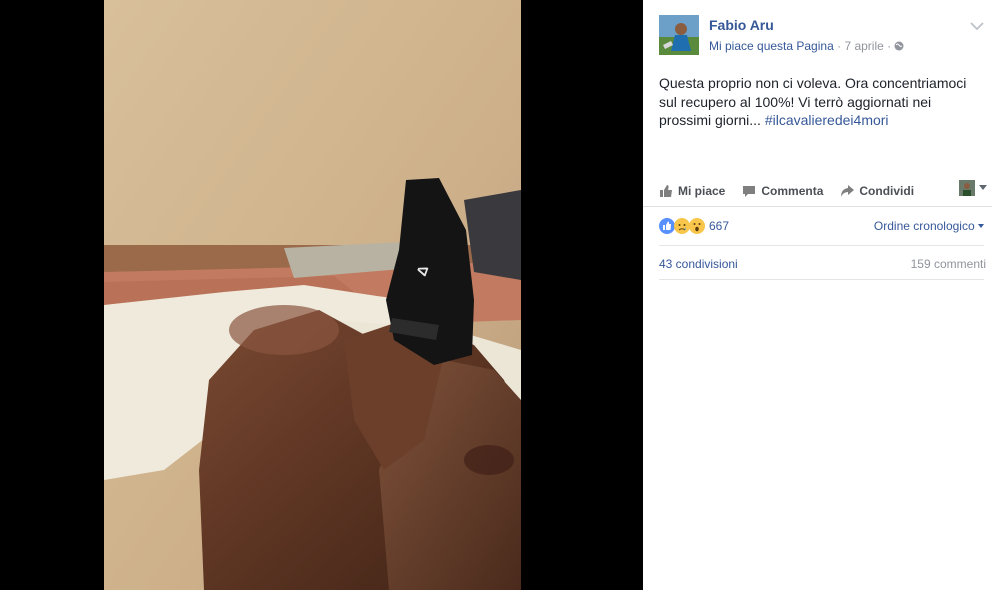 The width and height of the screenshot is (992, 590). Describe the element at coordinates (667, 226) in the screenshot. I see `like-icon` at that location.